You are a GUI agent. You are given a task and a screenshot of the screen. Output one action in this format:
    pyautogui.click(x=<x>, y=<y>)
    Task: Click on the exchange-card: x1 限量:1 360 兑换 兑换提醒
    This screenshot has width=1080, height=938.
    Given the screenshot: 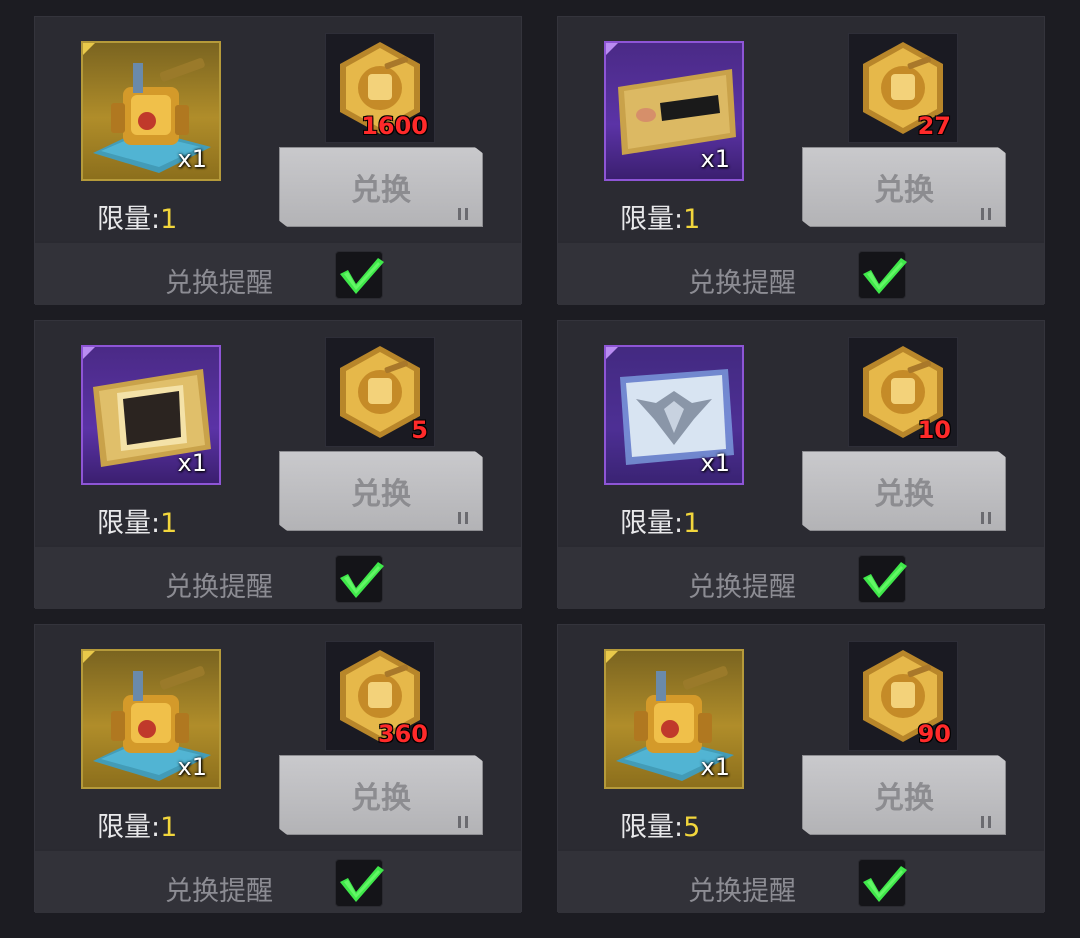 What is the action you would take?
    pyautogui.click(x=278, y=768)
    